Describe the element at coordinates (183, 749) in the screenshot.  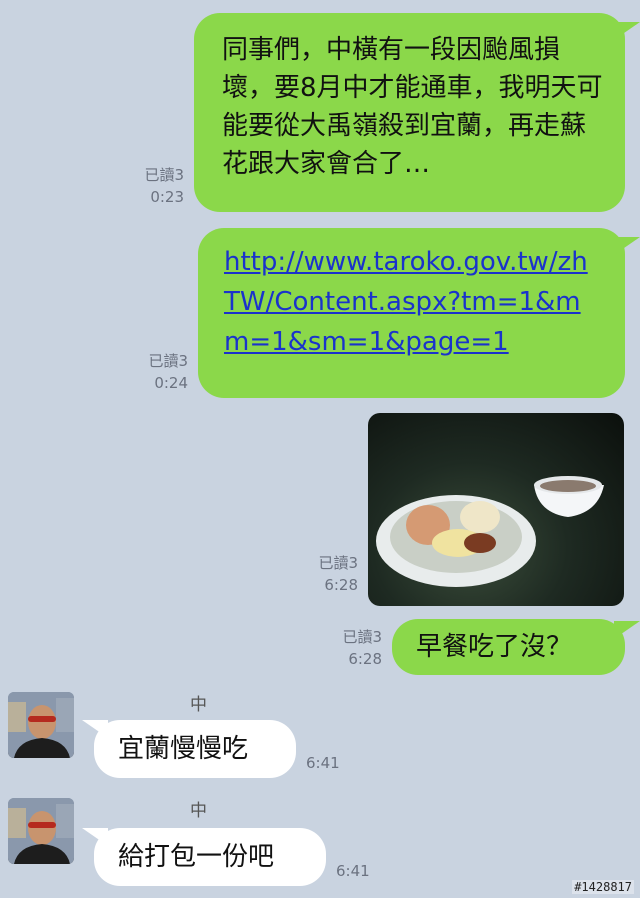
I see `message-text: 宜蘭慢慢吃` at that location.